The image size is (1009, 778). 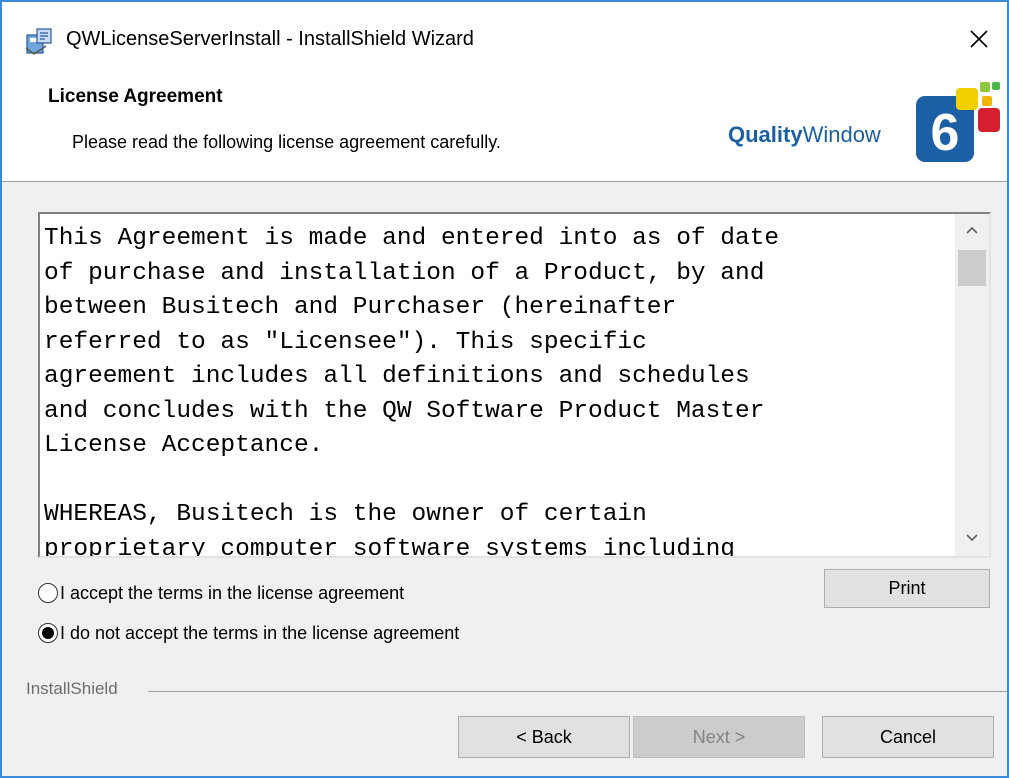 What do you see at coordinates (48, 633) in the screenshot?
I see `radio-button-selected-icon` at bounding box center [48, 633].